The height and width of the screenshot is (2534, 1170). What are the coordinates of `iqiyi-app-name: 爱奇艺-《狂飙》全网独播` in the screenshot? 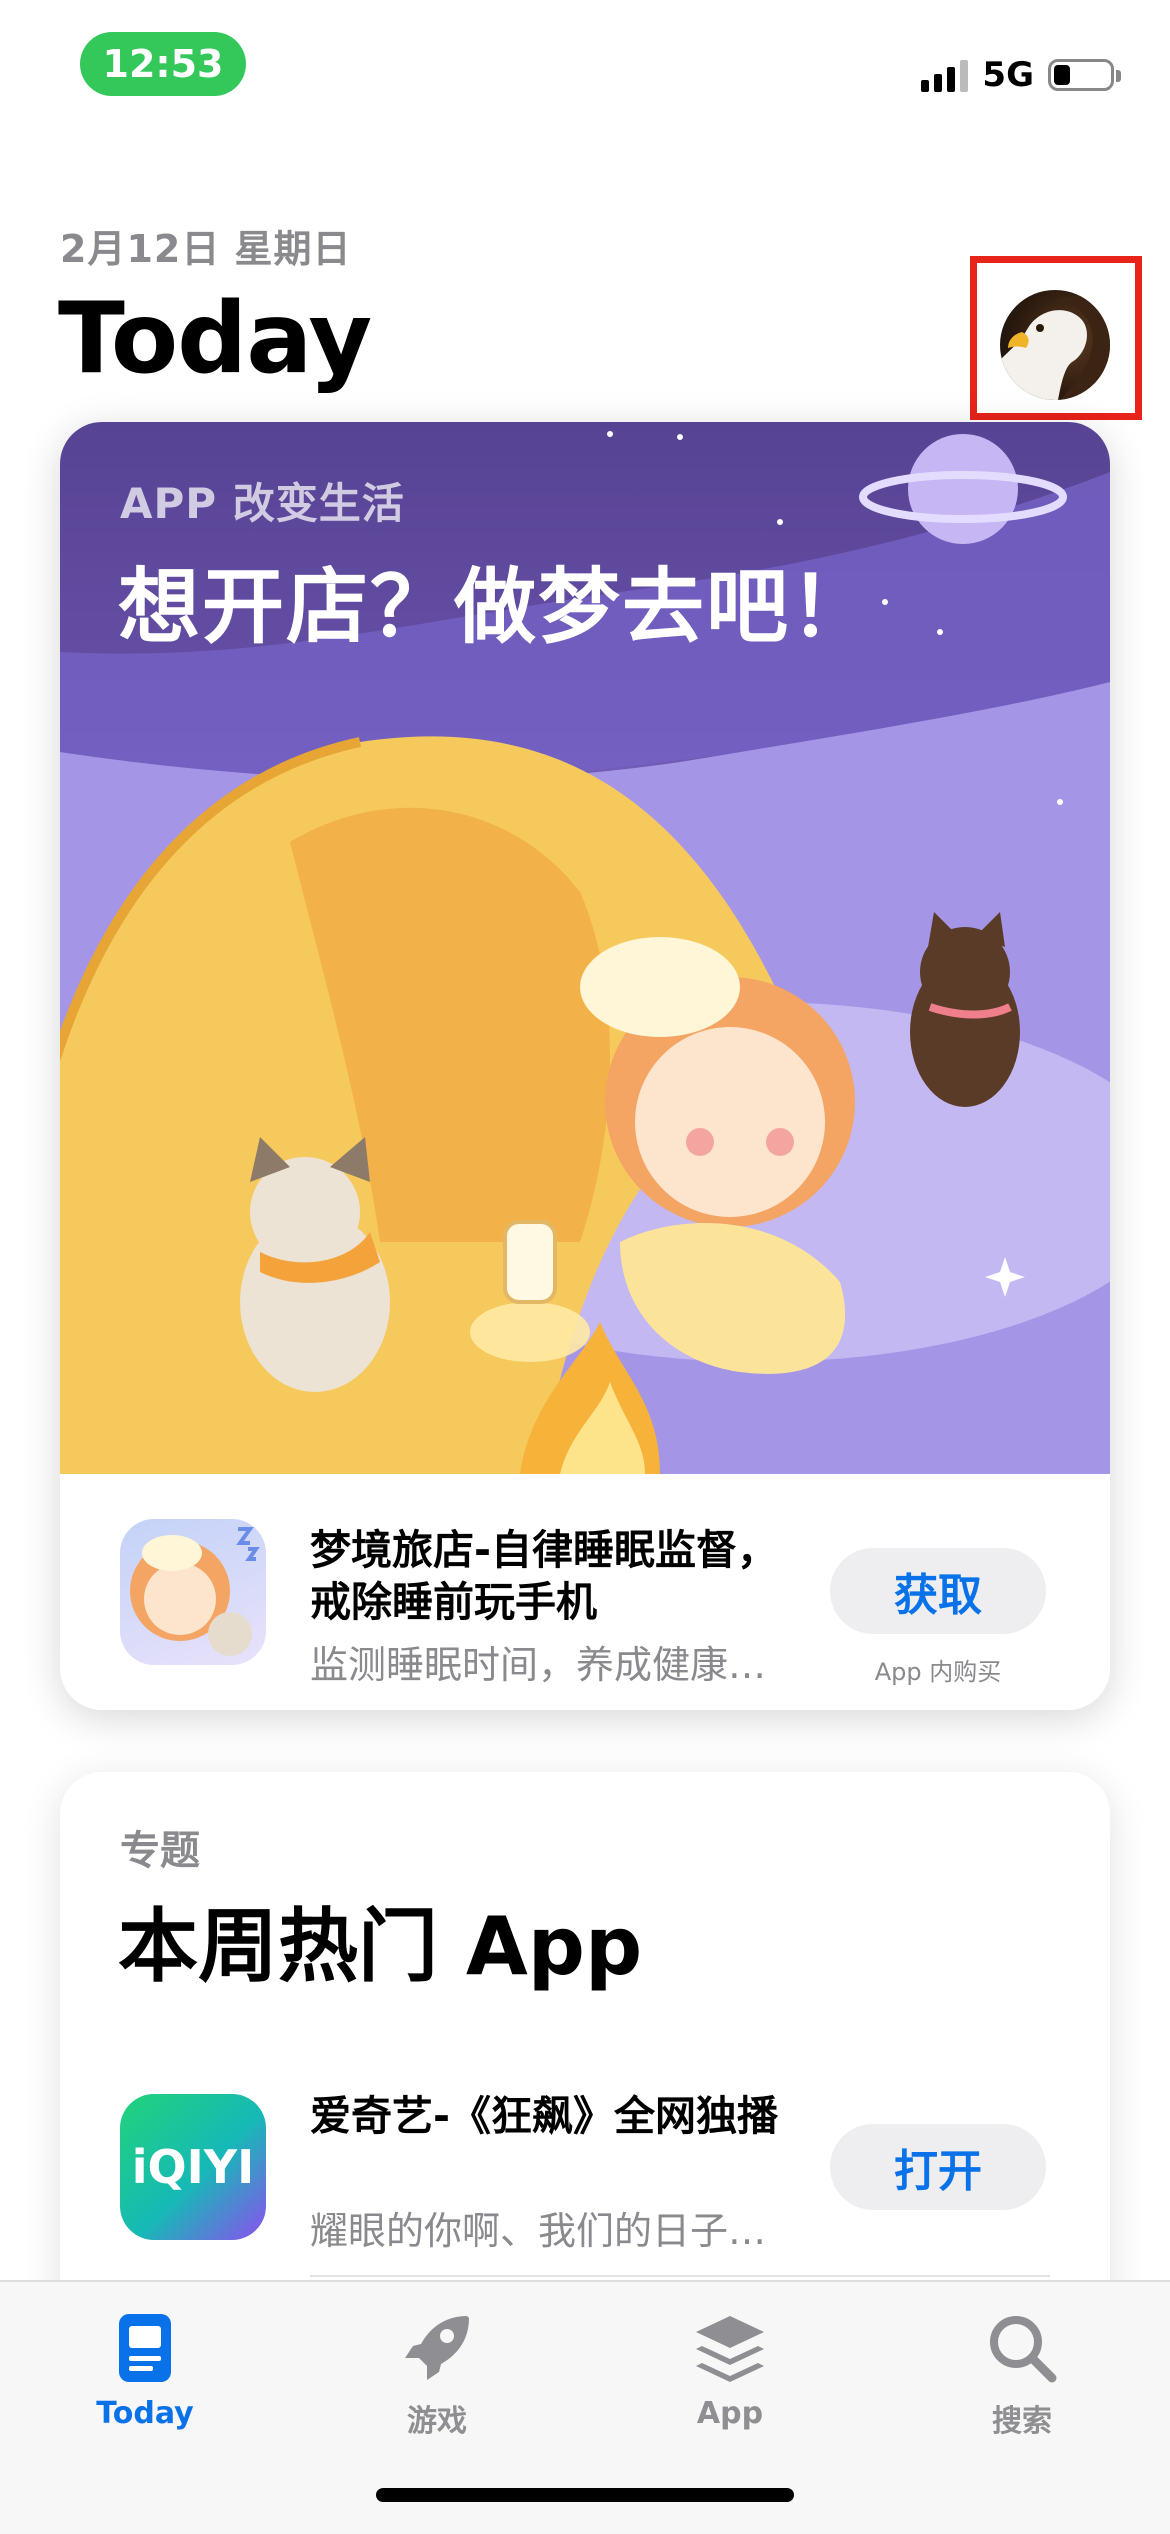 It's located at (550, 2116).